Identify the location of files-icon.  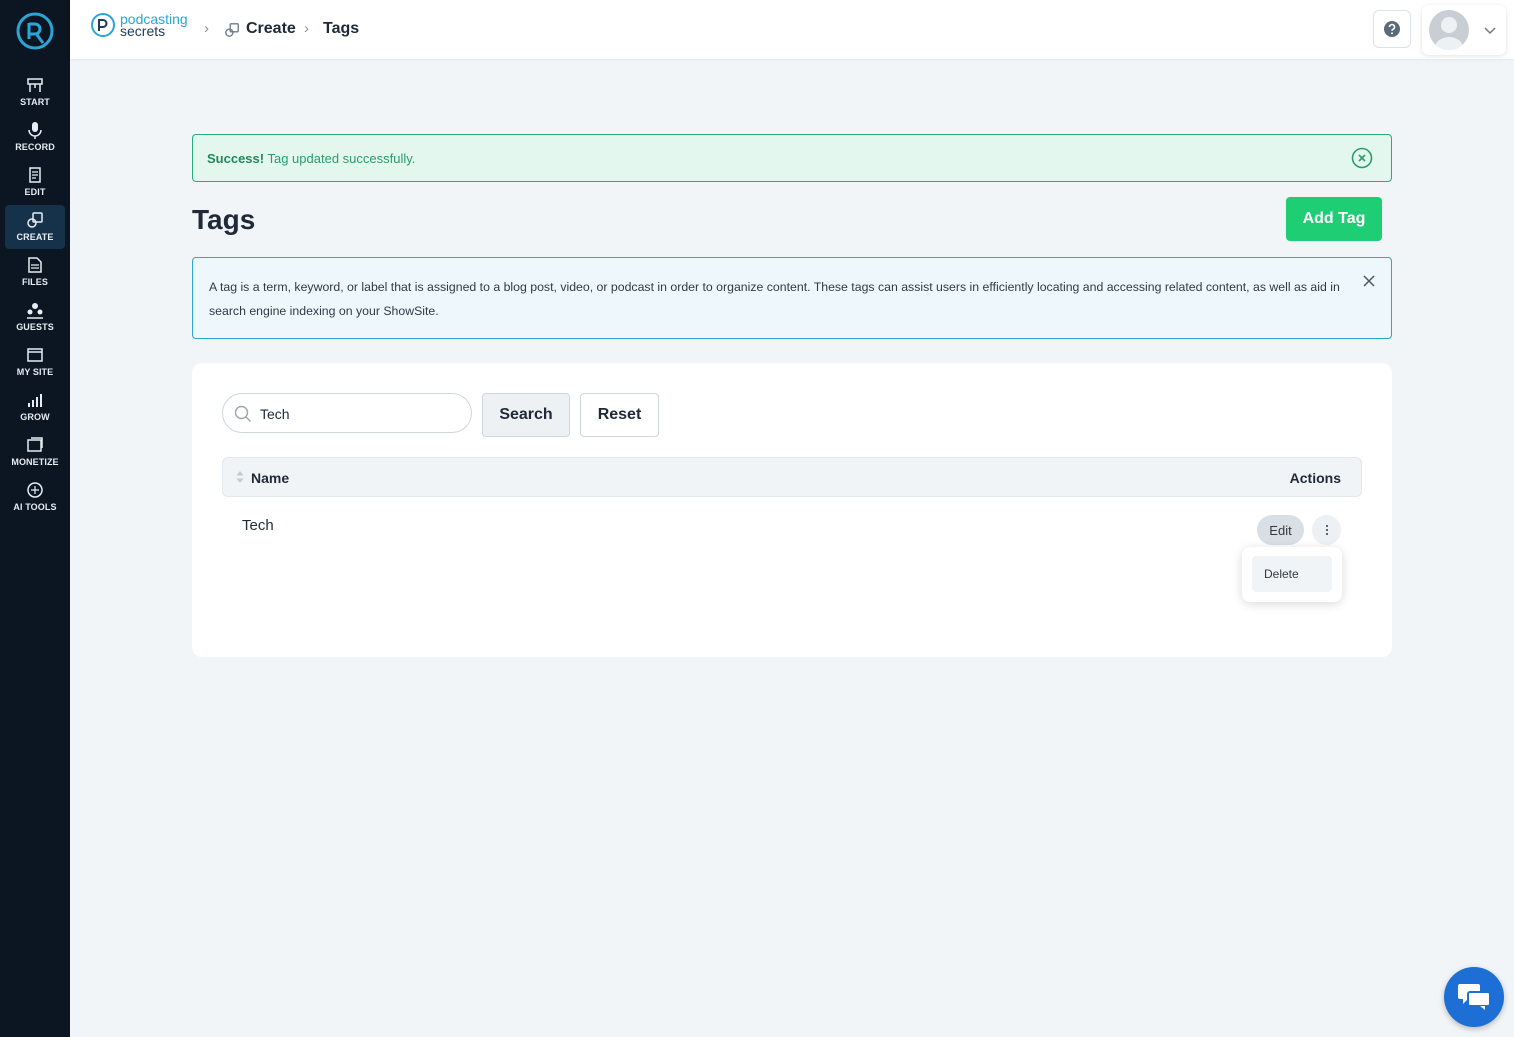
(35, 265).